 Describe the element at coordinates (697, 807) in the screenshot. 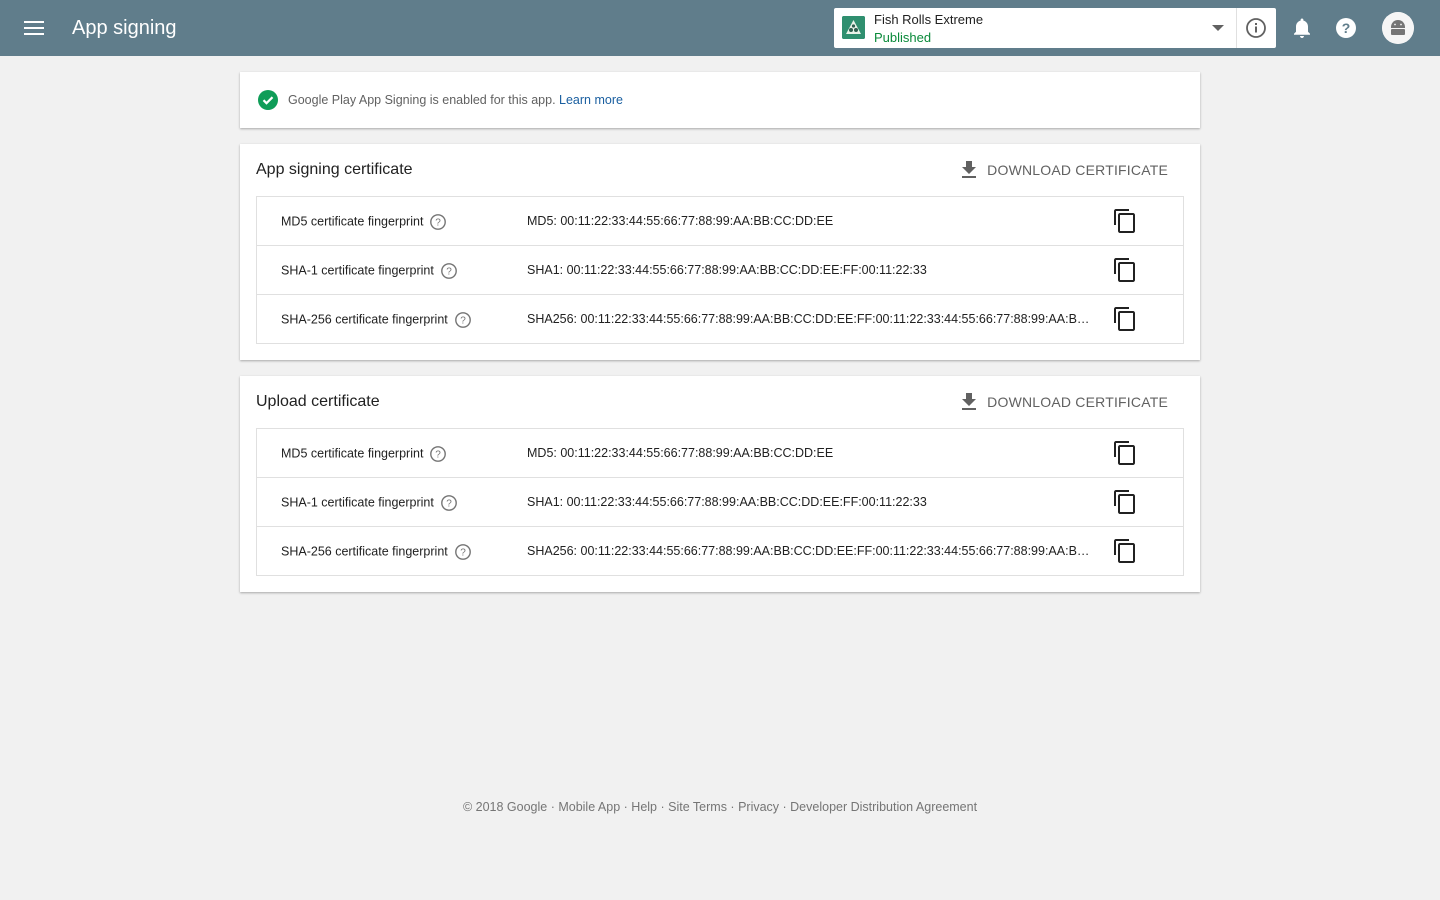

I see `footer-link-site-terms: Site Terms` at that location.